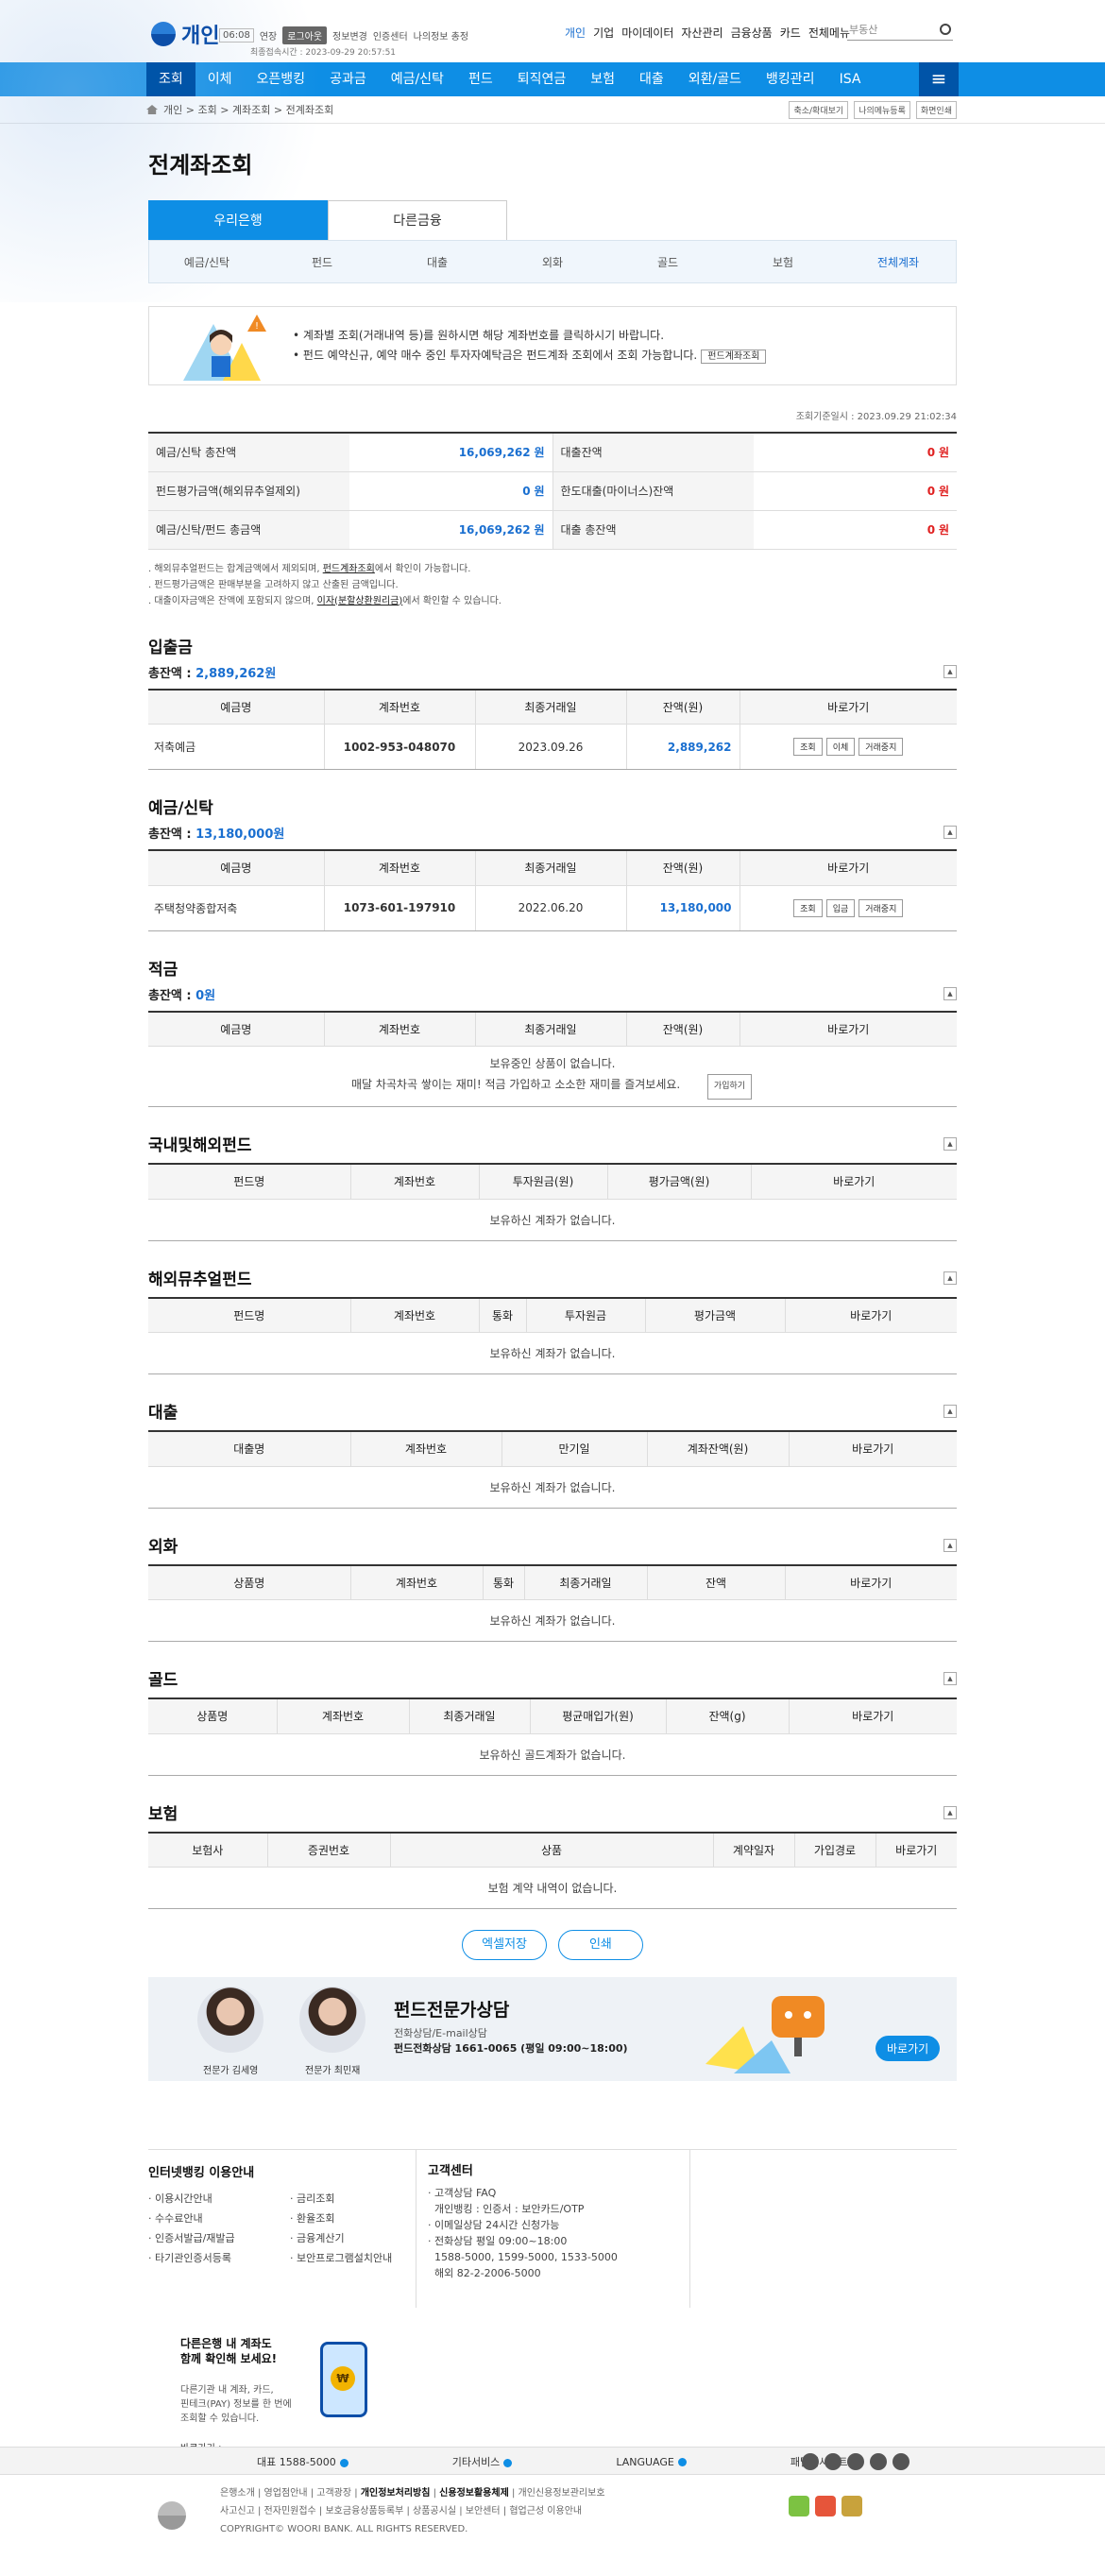  Describe the element at coordinates (251, 110) in the screenshot. I see `crumb-3: 계좌조회` at that location.